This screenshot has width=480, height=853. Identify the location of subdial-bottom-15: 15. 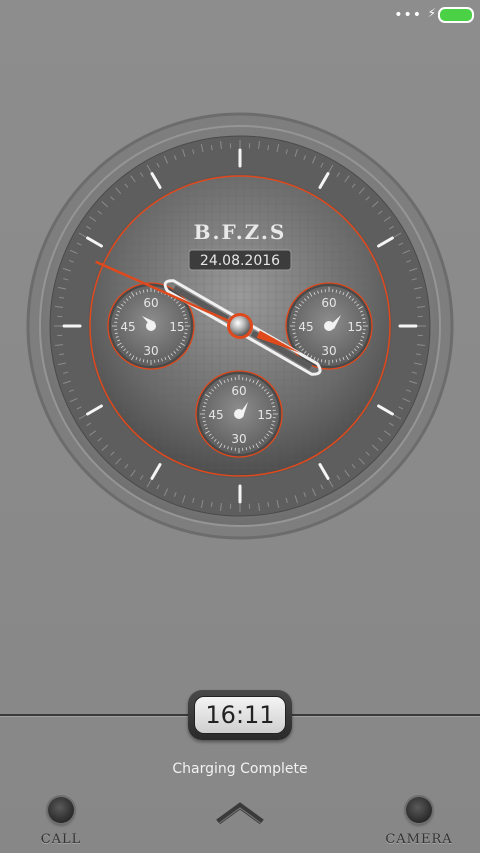
(264, 415).